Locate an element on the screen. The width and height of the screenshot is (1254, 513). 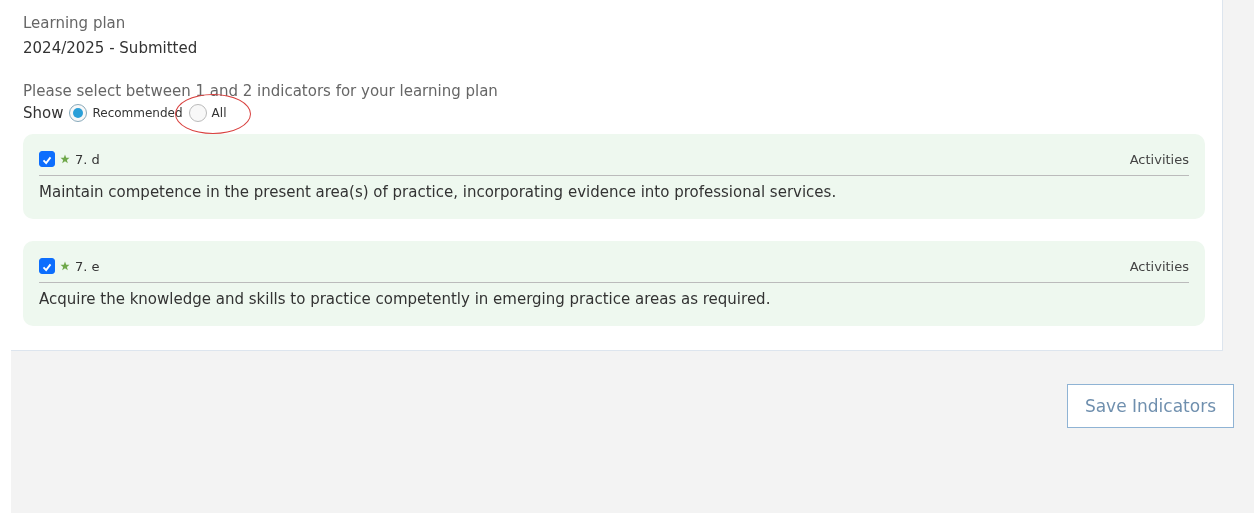
indicator-code: 7. e is located at coordinates (88, 266).